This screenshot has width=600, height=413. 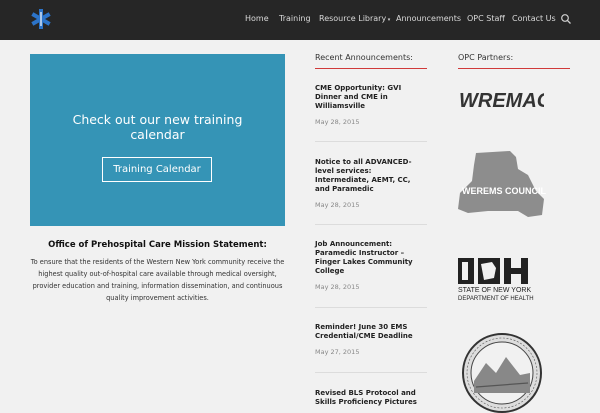 What do you see at coordinates (496, 299) in the screenshot?
I see `doh-line2: DEPARTMENT OF HEALTH` at bounding box center [496, 299].